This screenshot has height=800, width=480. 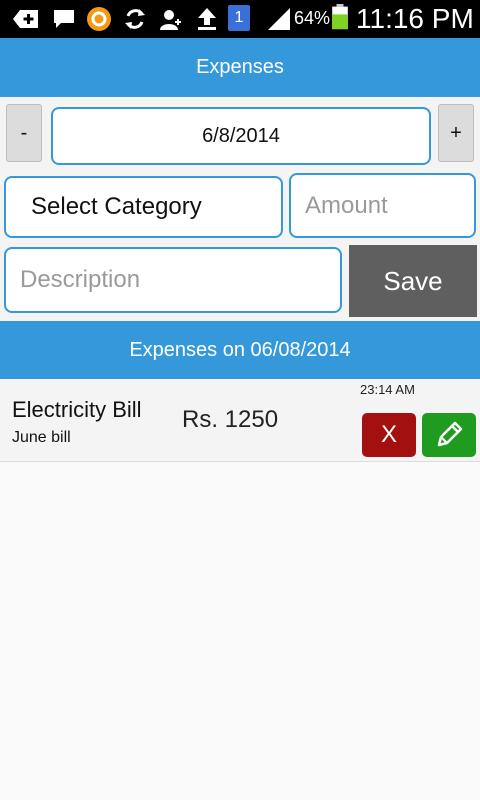 What do you see at coordinates (143, 207) in the screenshot?
I see `category-select: Select Category` at bounding box center [143, 207].